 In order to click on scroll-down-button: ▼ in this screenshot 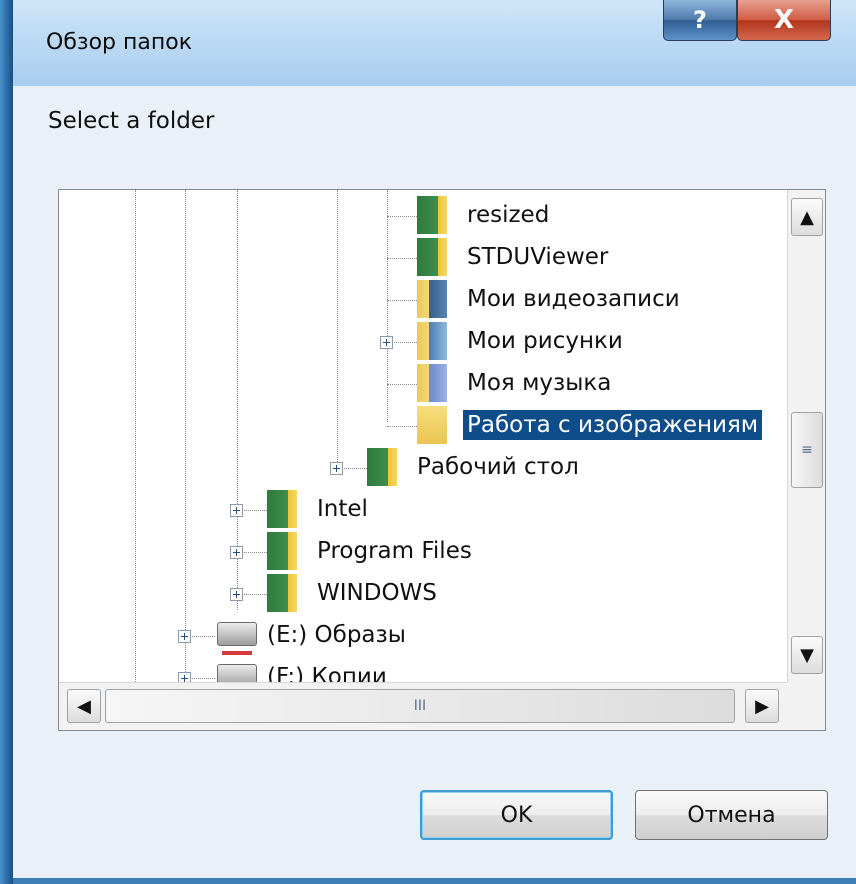, I will do `click(807, 655)`.